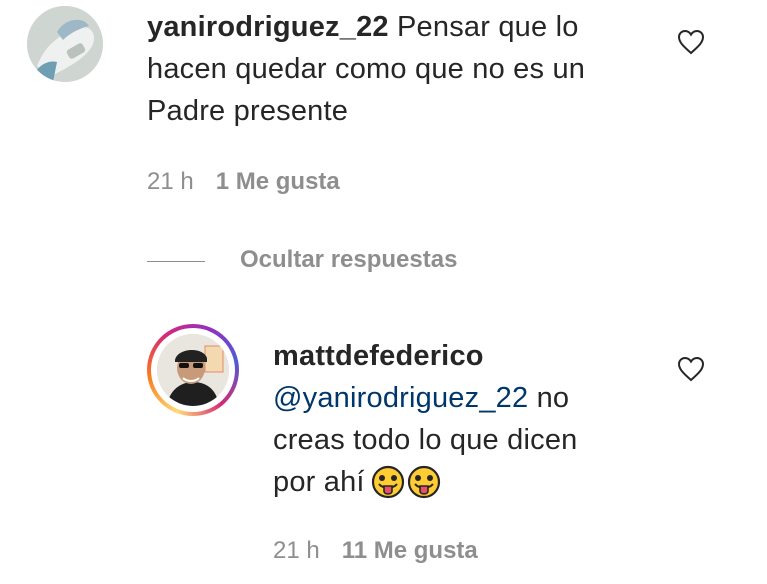 The width and height of the screenshot is (767, 584). I want to click on user-avatar-story-ring-icon, so click(193, 370).